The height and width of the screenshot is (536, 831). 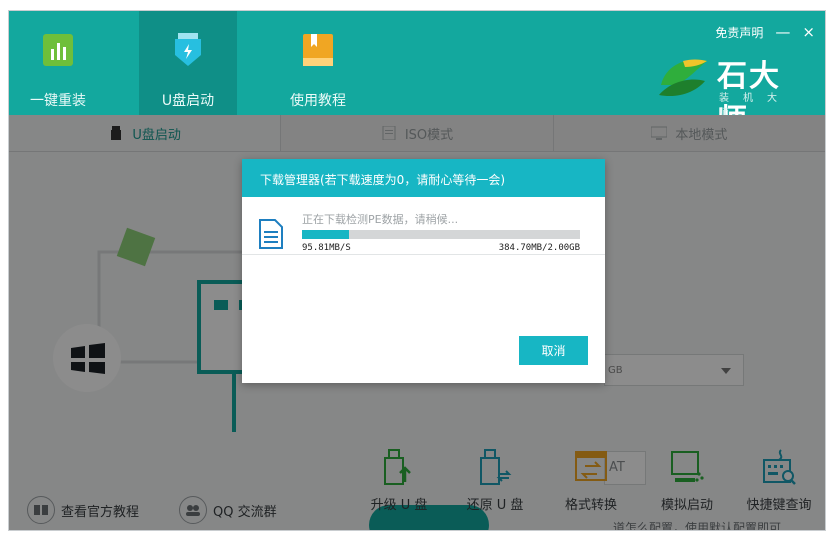 I want to click on usb-shield-icon, so click(x=188, y=49).